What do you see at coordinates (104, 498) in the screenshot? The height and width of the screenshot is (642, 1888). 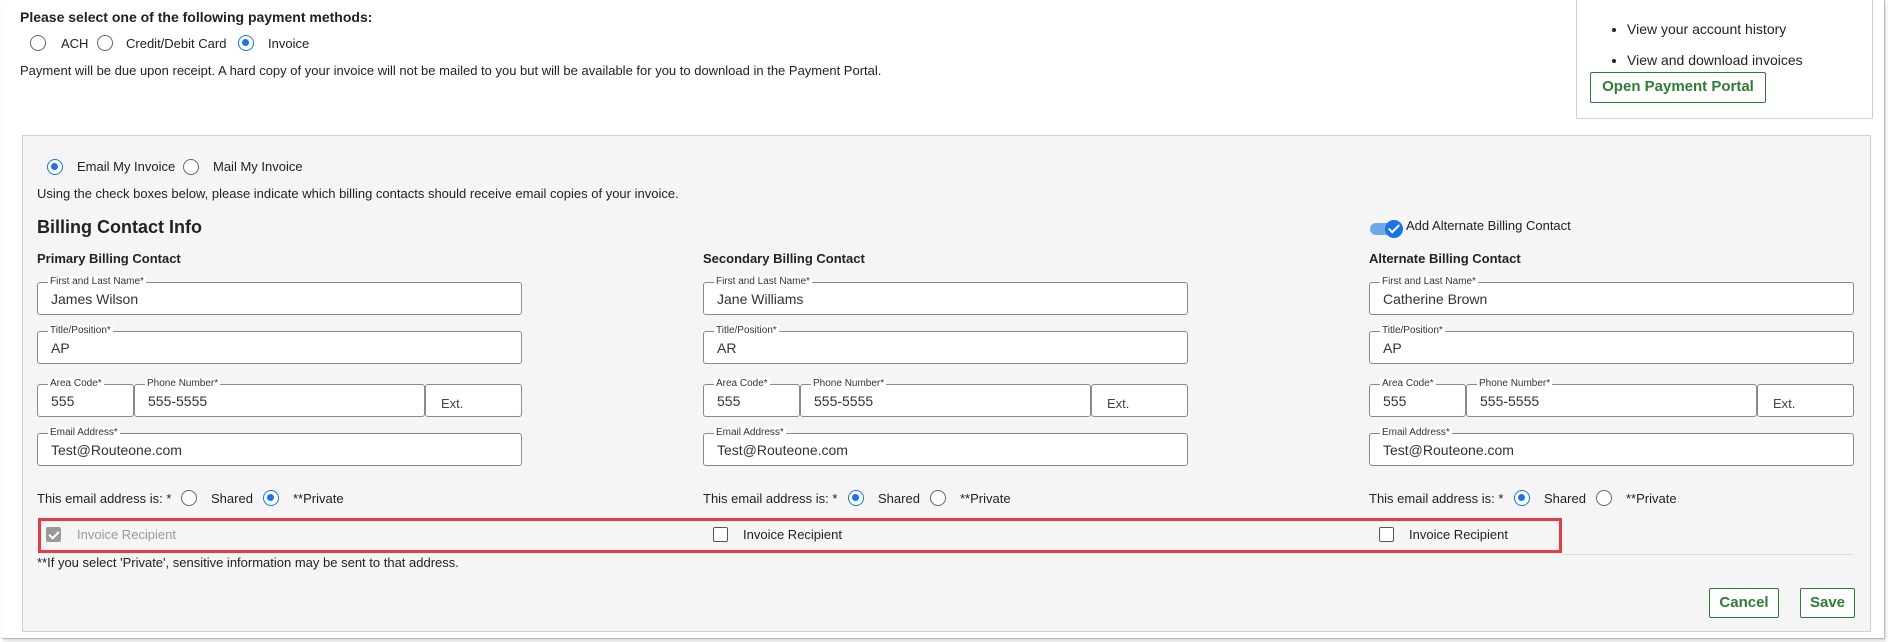 I see `primary-email-type-label: This email address is: *` at bounding box center [104, 498].